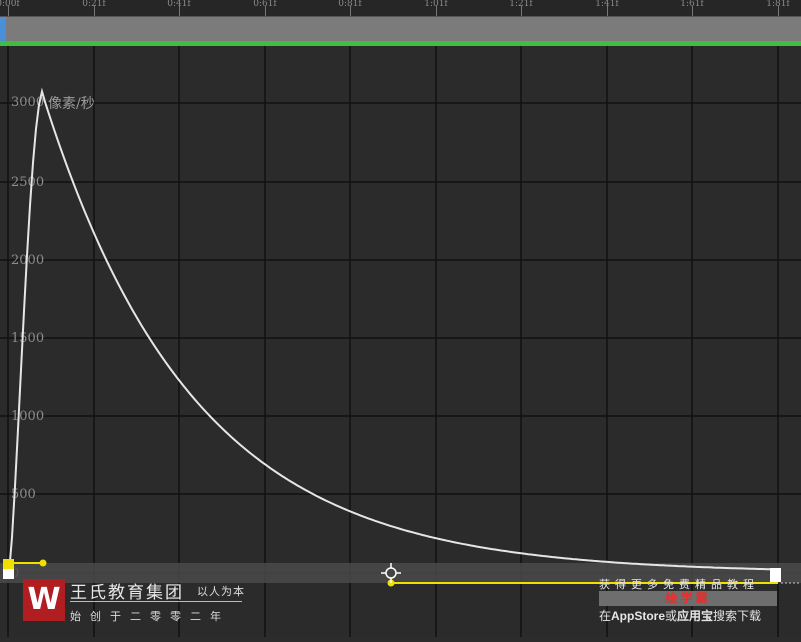 Image resolution: width=801 pixels, height=642 pixels. Describe the element at coordinates (688, 598) in the screenshot. I see `promo-brand: 绘学霸` at that location.